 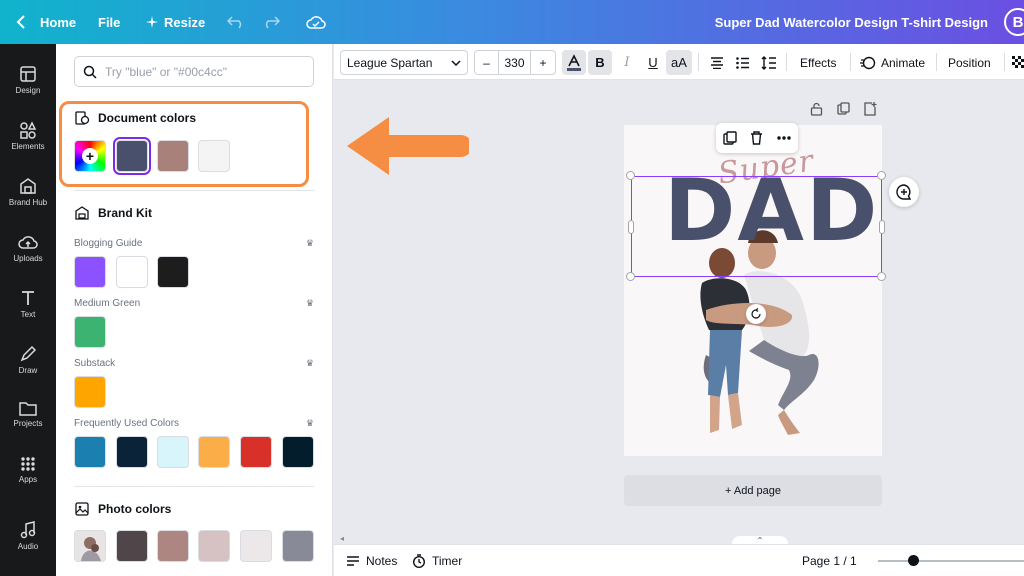 What do you see at coordinates (904, 192) in the screenshot?
I see `comment-button` at bounding box center [904, 192].